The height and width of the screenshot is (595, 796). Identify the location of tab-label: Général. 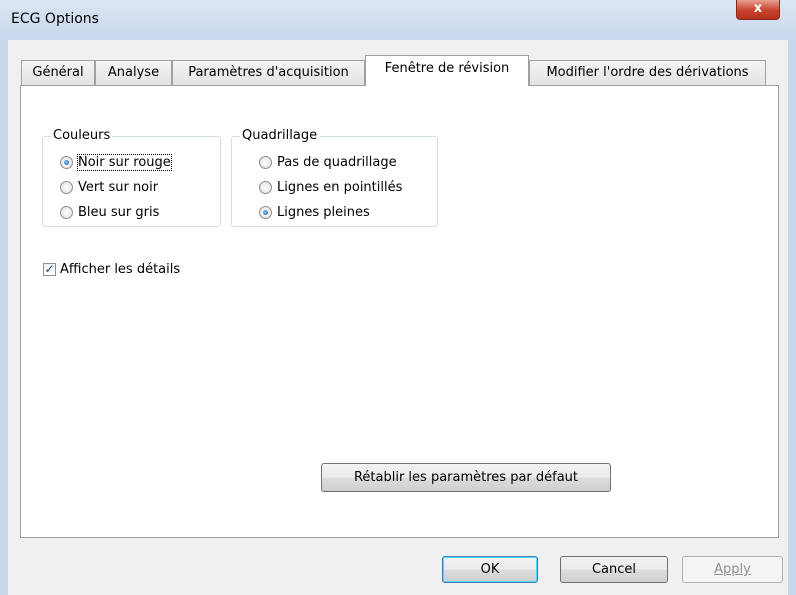
(58, 72).